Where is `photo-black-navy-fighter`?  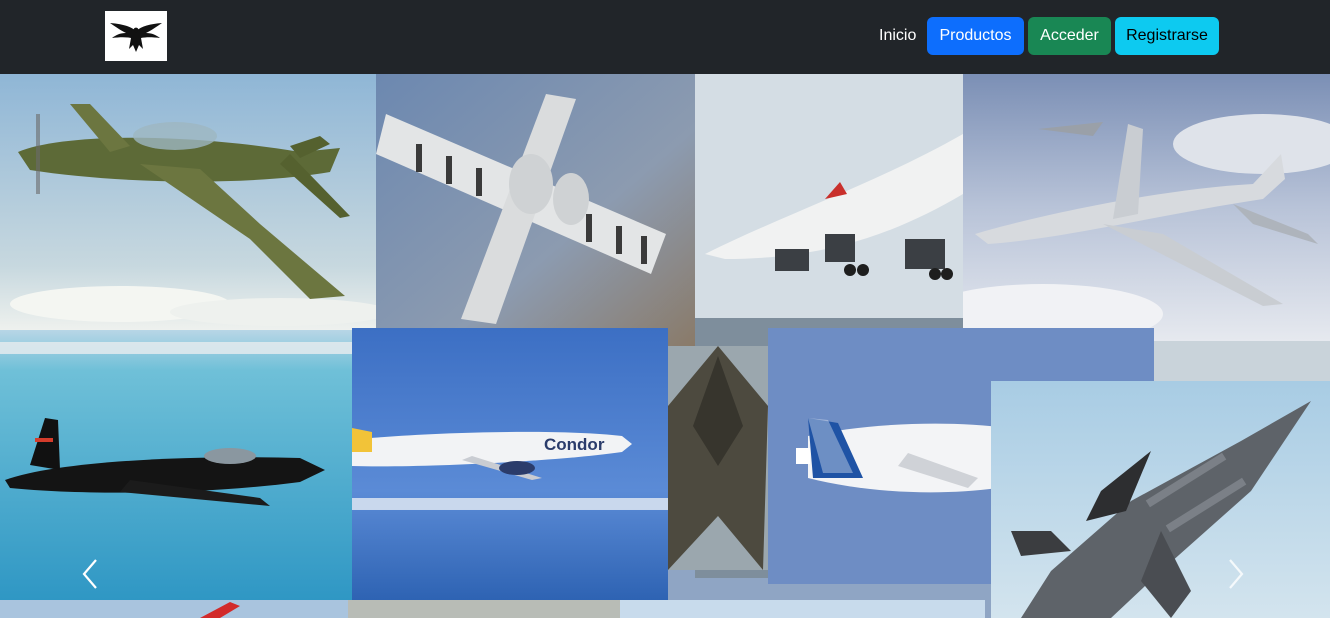
photo-black-navy-fighter is located at coordinates (176, 465).